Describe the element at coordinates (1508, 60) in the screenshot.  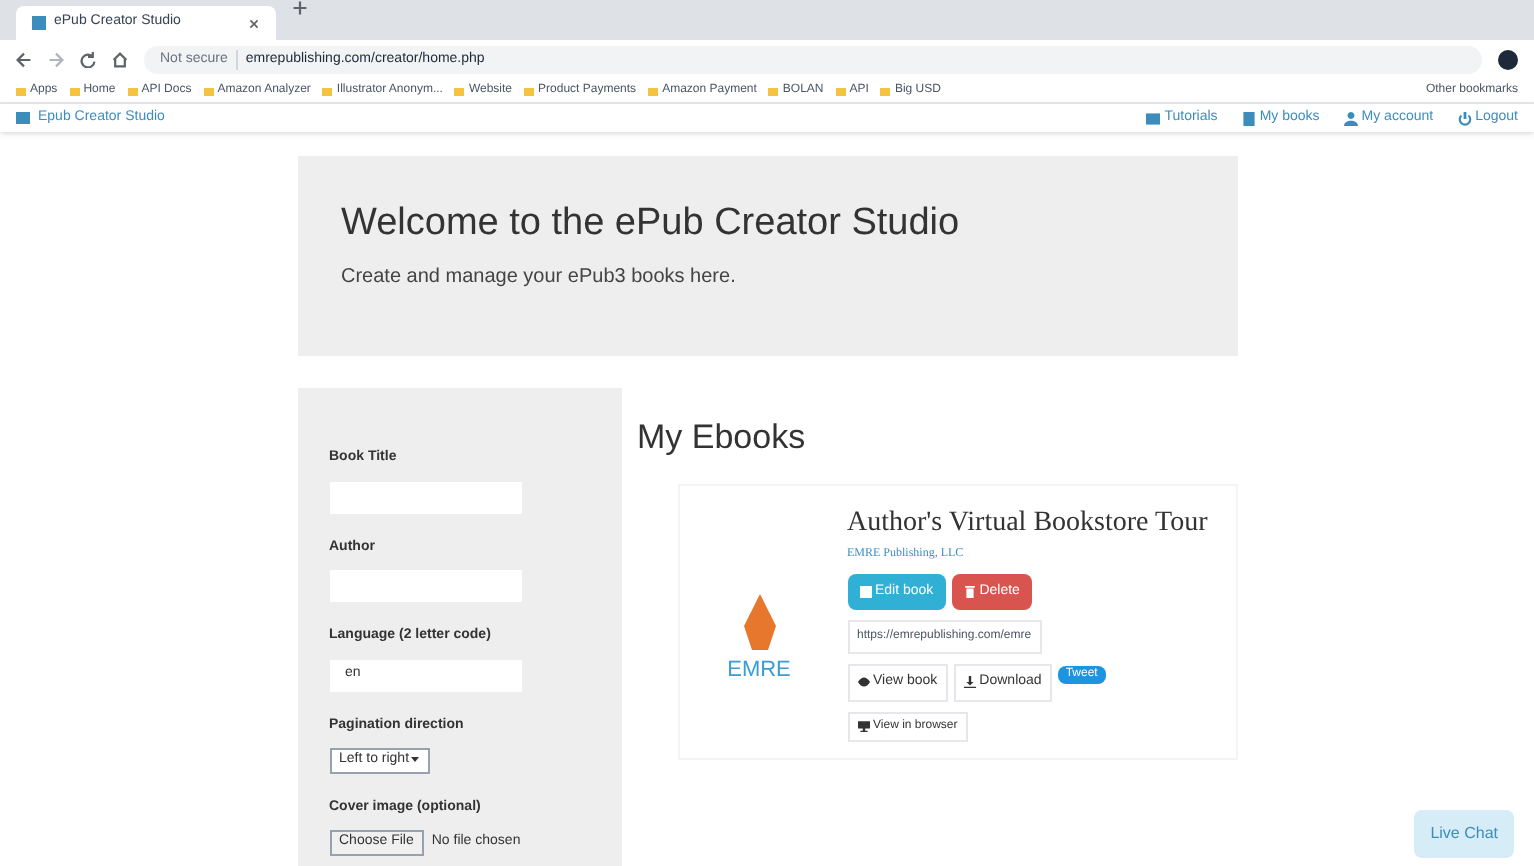
I see `avatar-icon` at that location.